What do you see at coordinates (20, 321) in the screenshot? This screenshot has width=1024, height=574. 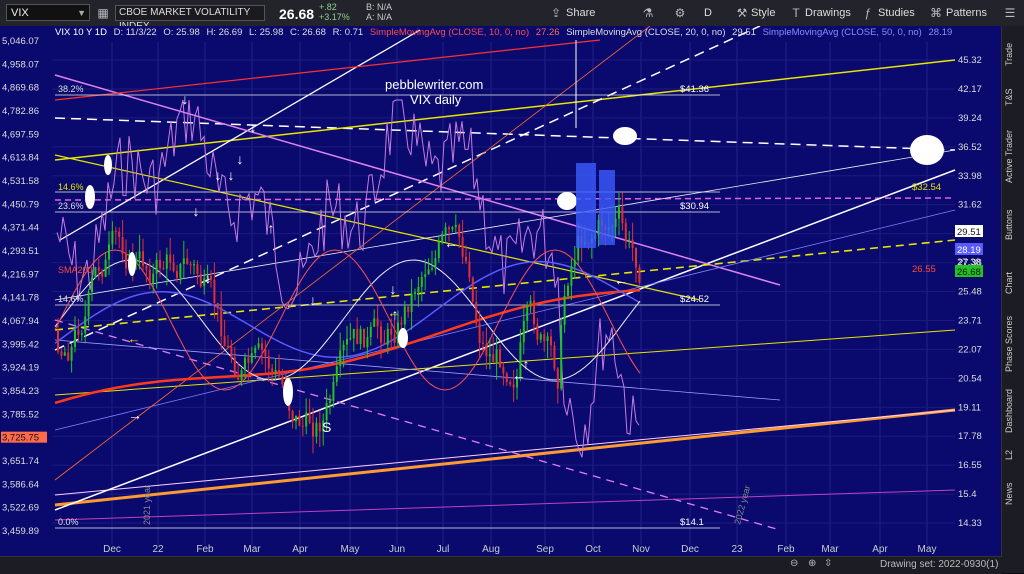 I see `left-axis-label: 4,067.94` at bounding box center [20, 321].